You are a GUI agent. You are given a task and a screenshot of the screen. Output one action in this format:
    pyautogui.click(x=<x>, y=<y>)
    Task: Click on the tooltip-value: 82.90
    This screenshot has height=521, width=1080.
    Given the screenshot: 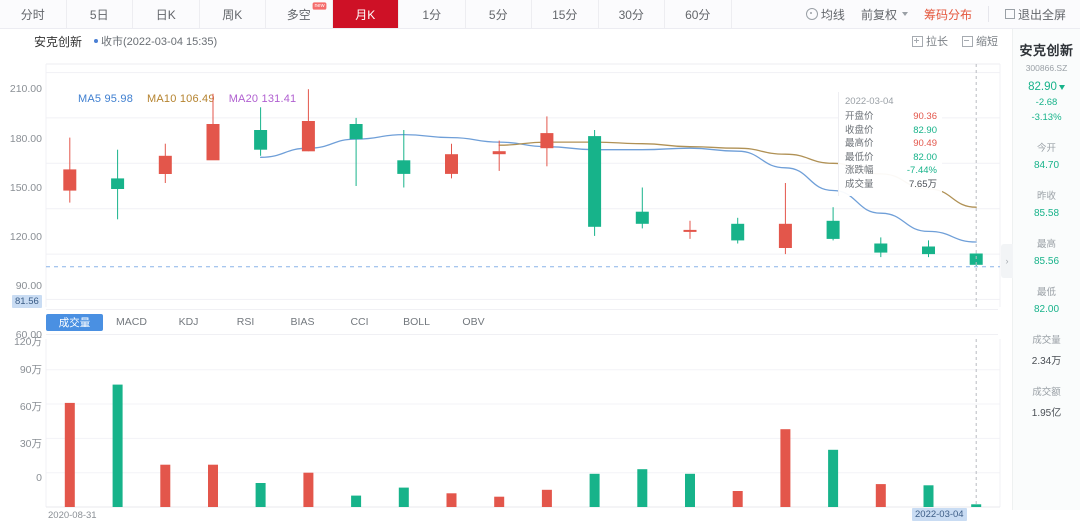 What is the action you would take?
    pyautogui.click(x=925, y=130)
    